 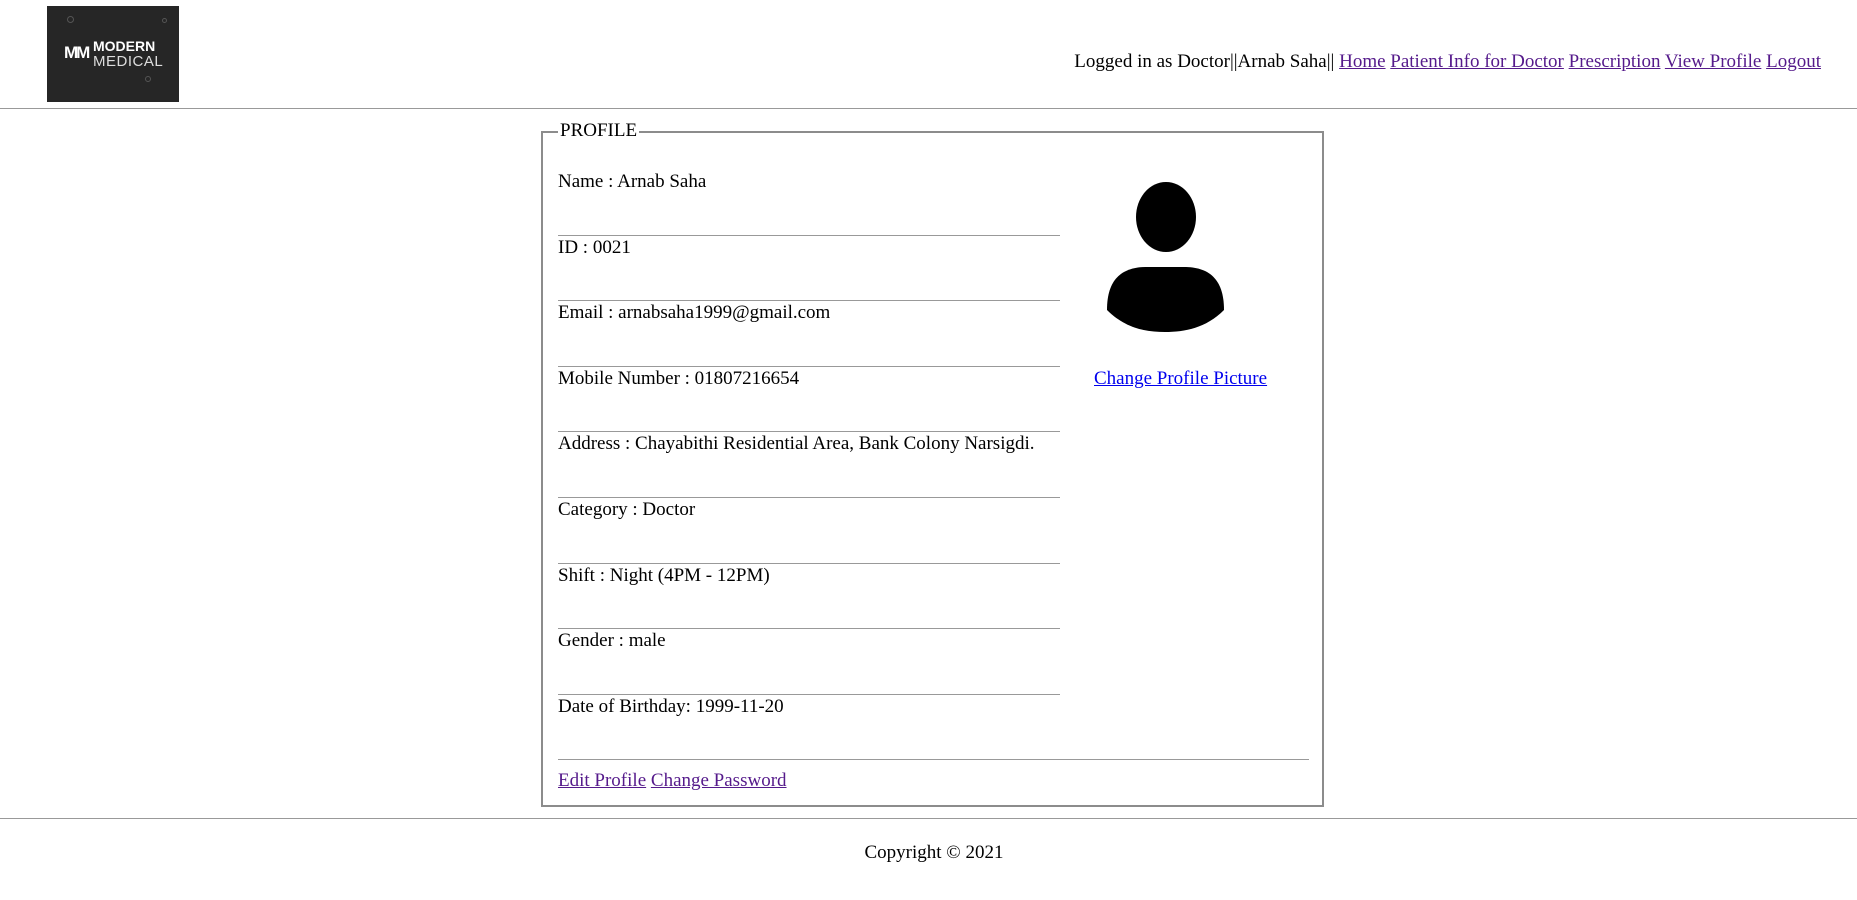 I want to click on edit-profile-link: Edit Profile, so click(x=602, y=780).